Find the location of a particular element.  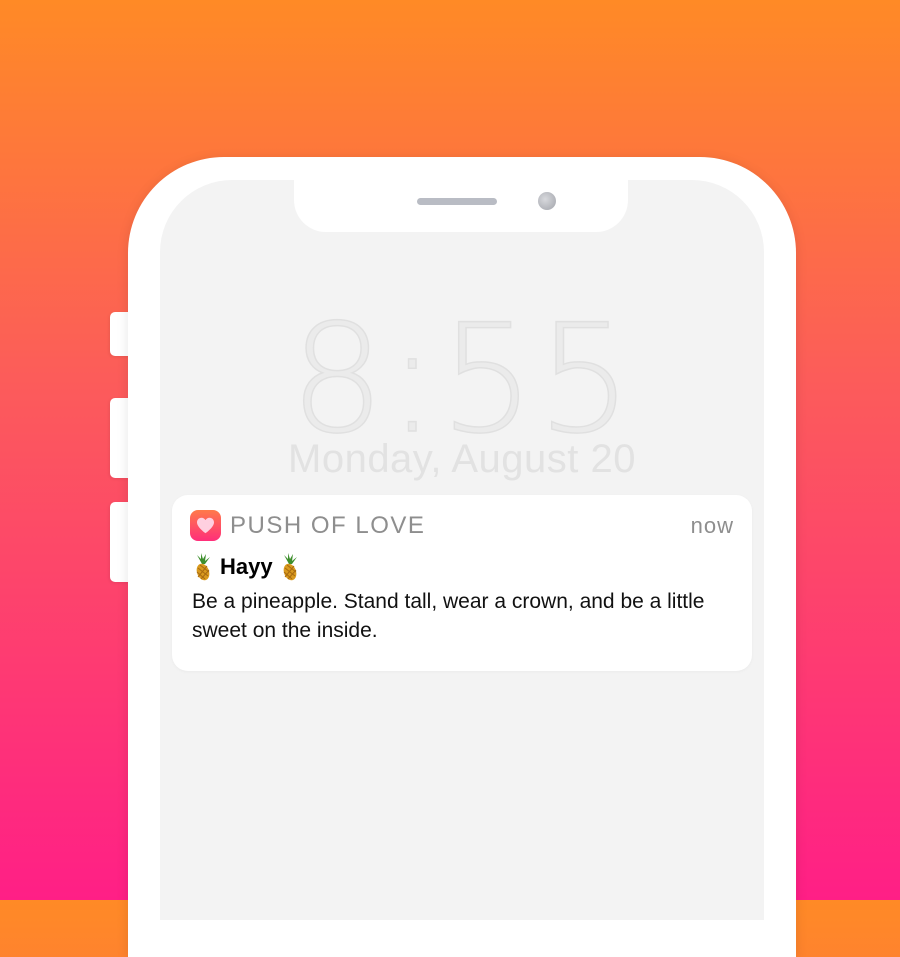

notification-title: Hayy is located at coordinates (246, 566).